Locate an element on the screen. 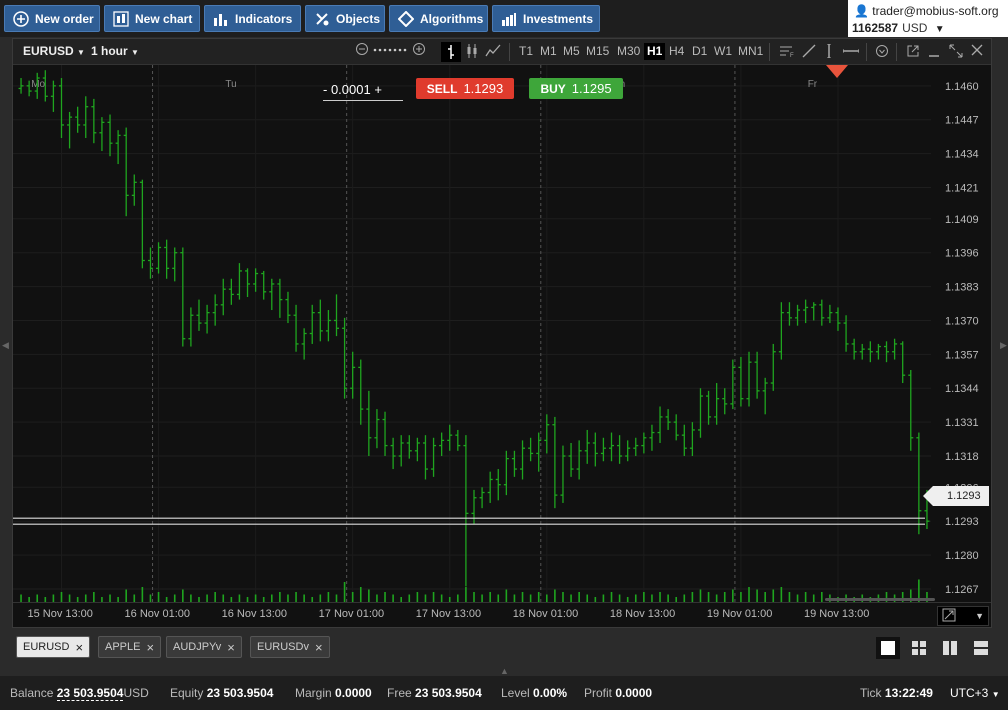 The height and width of the screenshot is (710, 1008). timeframe-selector: 1 hour ▼ is located at coordinates (115, 51).